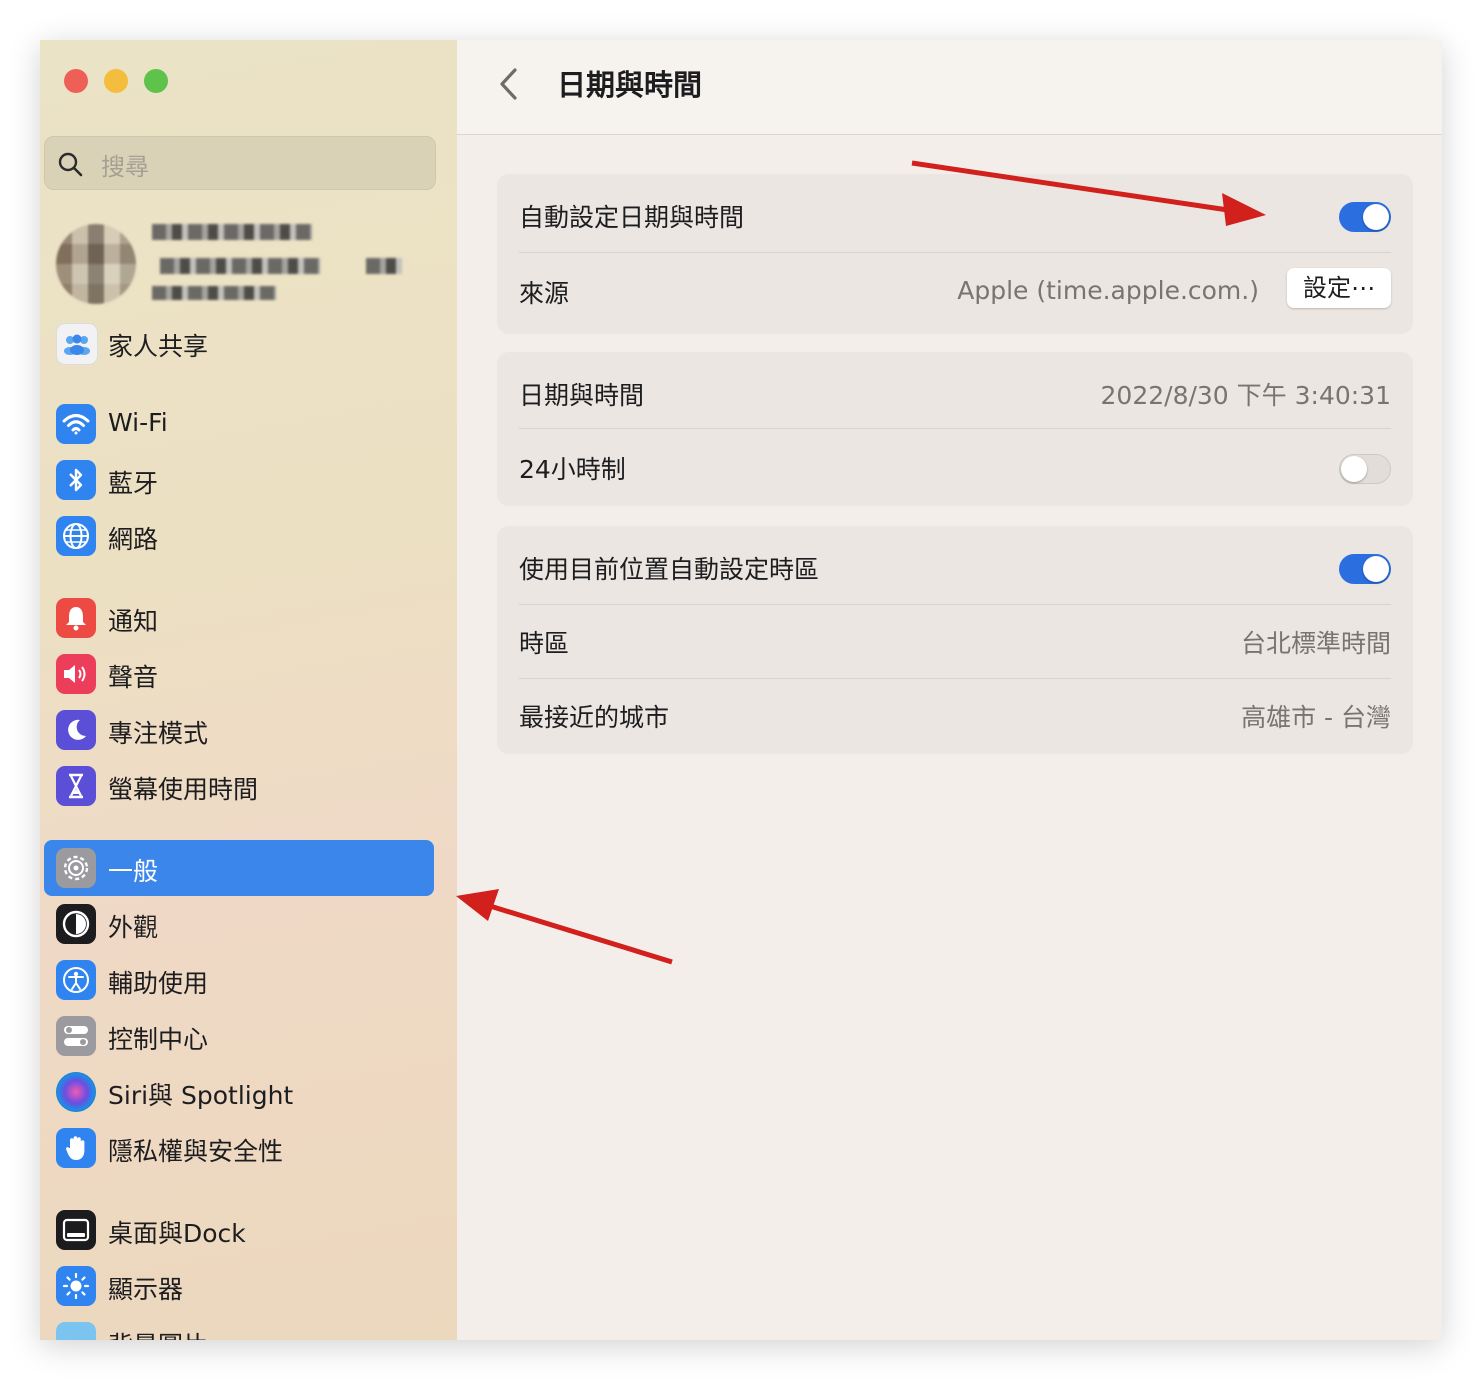 This screenshot has height=1380, width=1482. Describe the element at coordinates (572, 469) in the screenshot. I see `hour24-label: 24小時制` at that location.